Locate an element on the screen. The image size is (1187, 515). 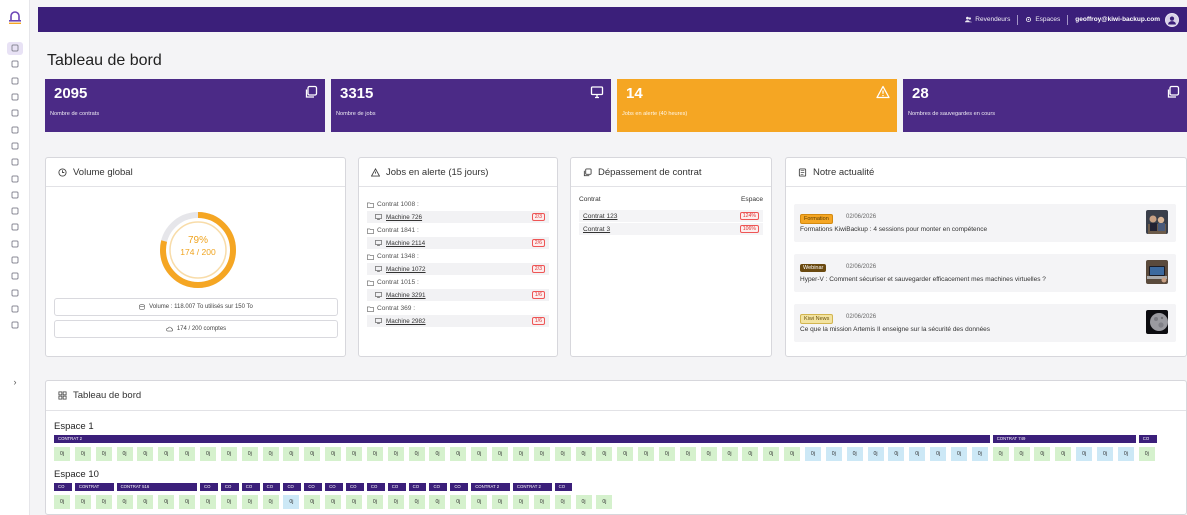
machine-link: Machine 1072 is located at coordinates (406, 269).